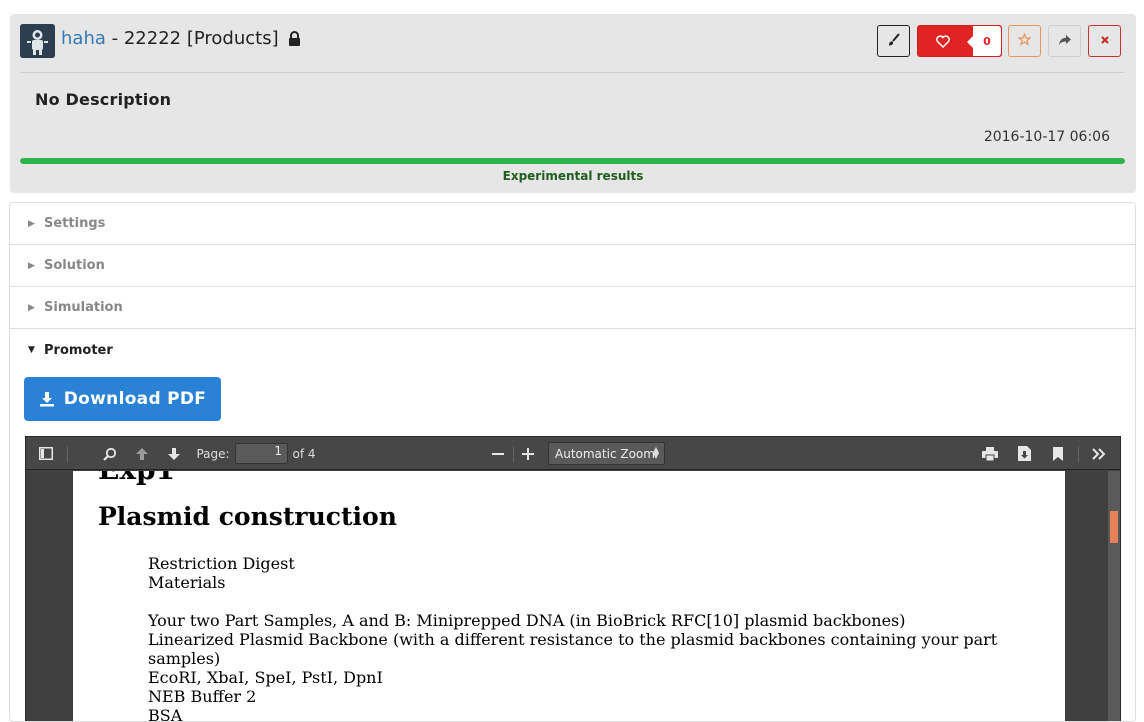 This screenshot has width=1144, height=722. Describe the element at coordinates (187, 582) in the screenshot. I see `document-line: Materials` at that location.